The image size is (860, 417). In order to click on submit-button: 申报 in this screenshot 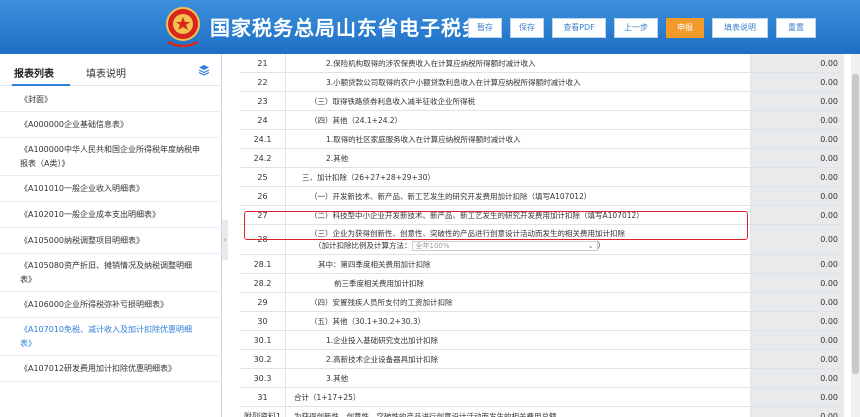, I will do `click(685, 28)`.